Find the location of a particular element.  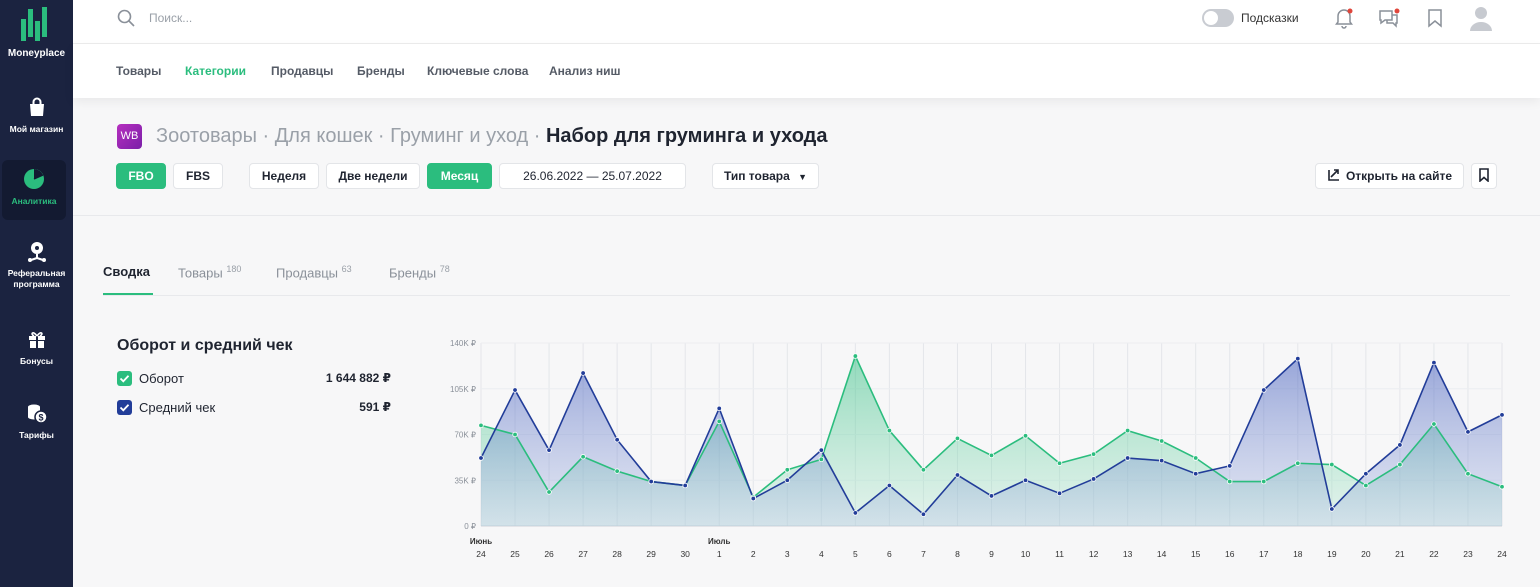

nav-item-brands: Бренды is located at coordinates (381, 71).